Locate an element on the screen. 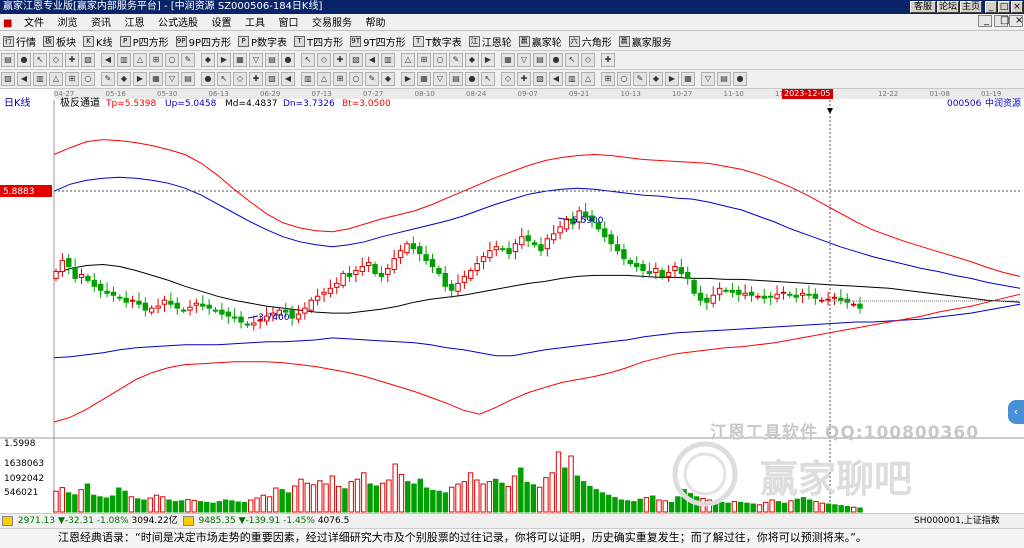  low-annotation-leader is located at coordinates (253, 317).